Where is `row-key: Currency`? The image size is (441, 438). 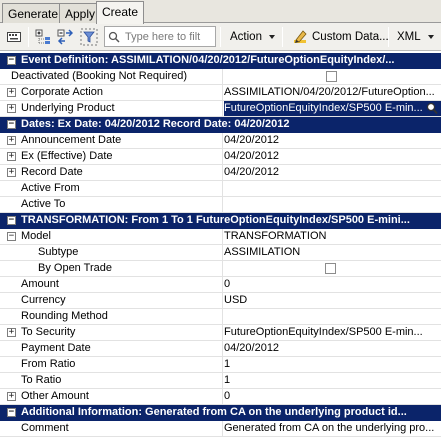 row-key: Currency is located at coordinates (111, 300).